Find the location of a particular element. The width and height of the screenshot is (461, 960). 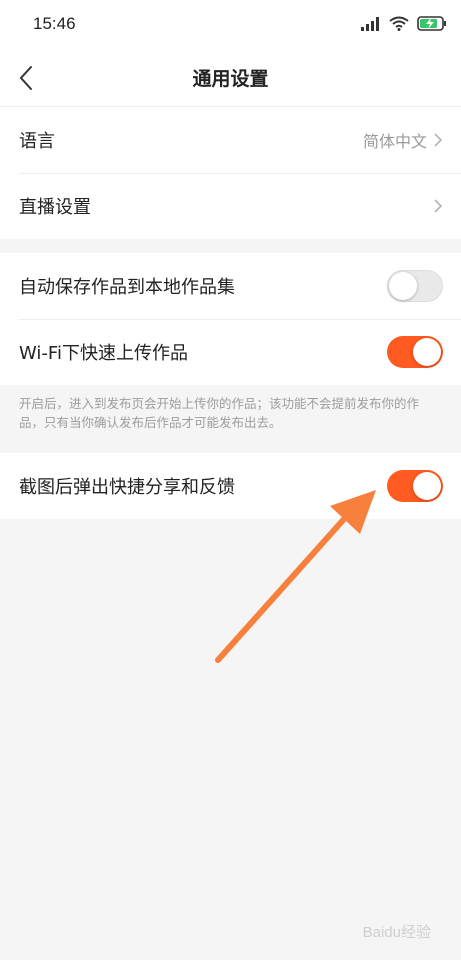

page-title: 通用设置 is located at coordinates (230, 79).